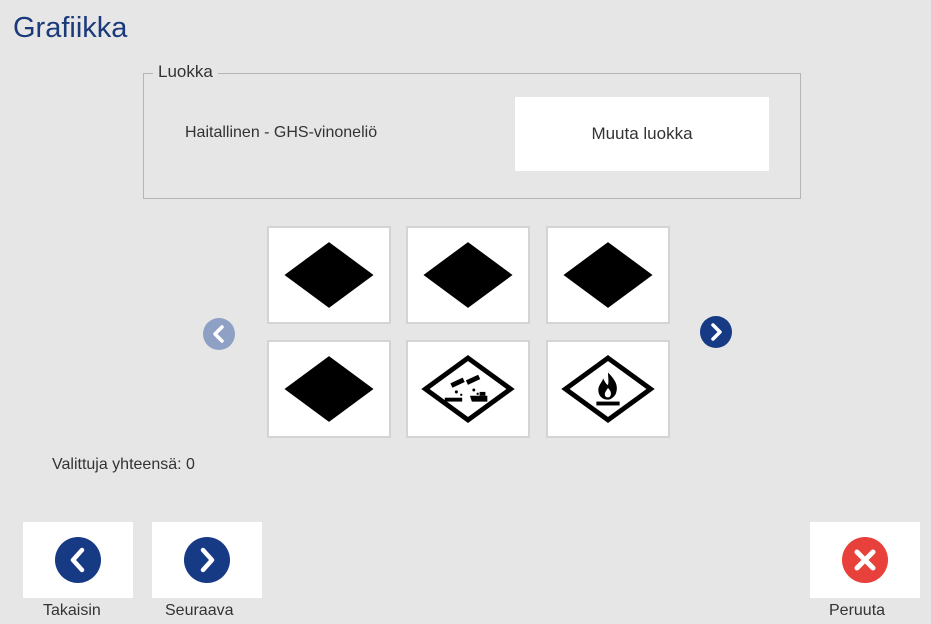 This screenshot has height=624, width=931. I want to click on cancel-circle, so click(865, 560).